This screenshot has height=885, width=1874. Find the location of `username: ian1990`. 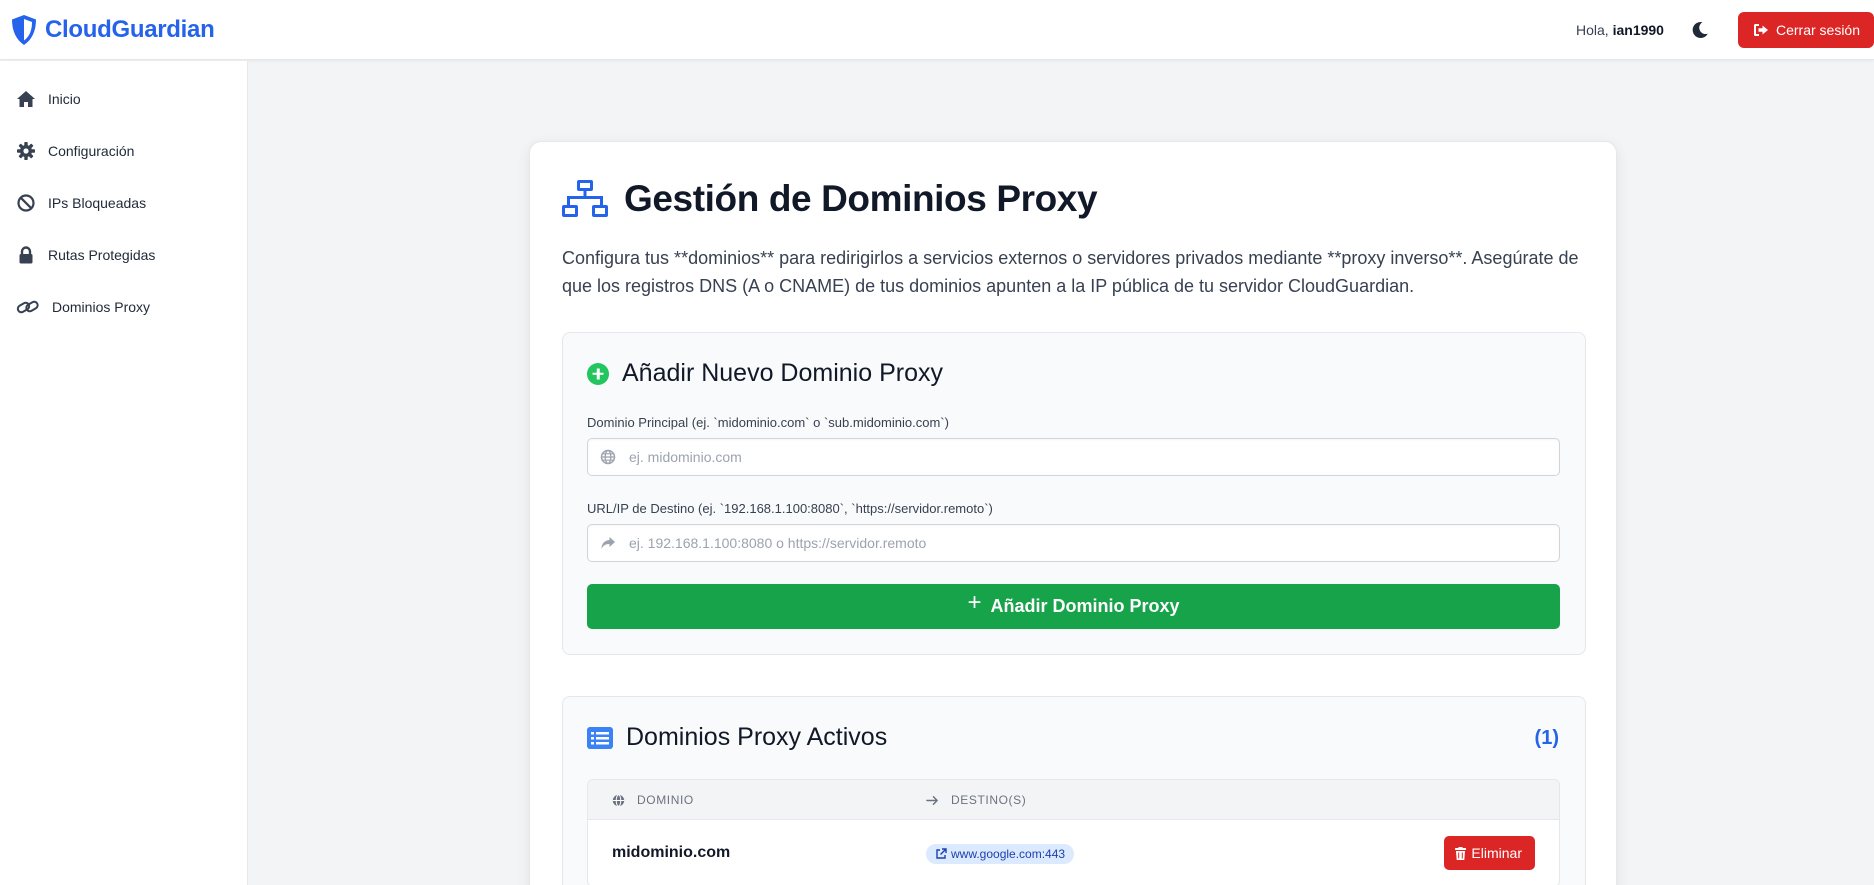

username: ian1990 is located at coordinates (1638, 29).